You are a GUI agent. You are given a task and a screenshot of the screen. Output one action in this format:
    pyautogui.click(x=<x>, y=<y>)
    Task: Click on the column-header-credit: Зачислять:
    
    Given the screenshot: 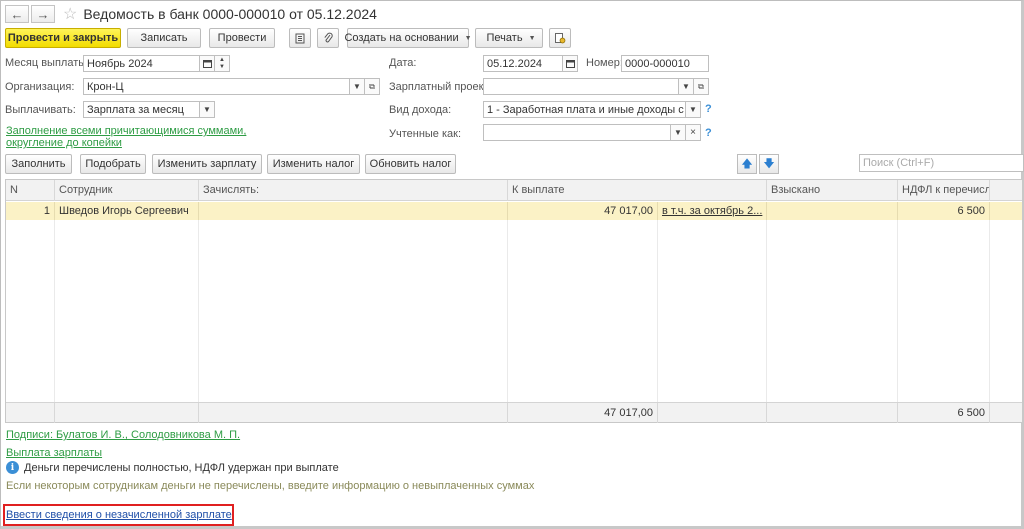 What is the action you would take?
    pyautogui.click(x=353, y=190)
    